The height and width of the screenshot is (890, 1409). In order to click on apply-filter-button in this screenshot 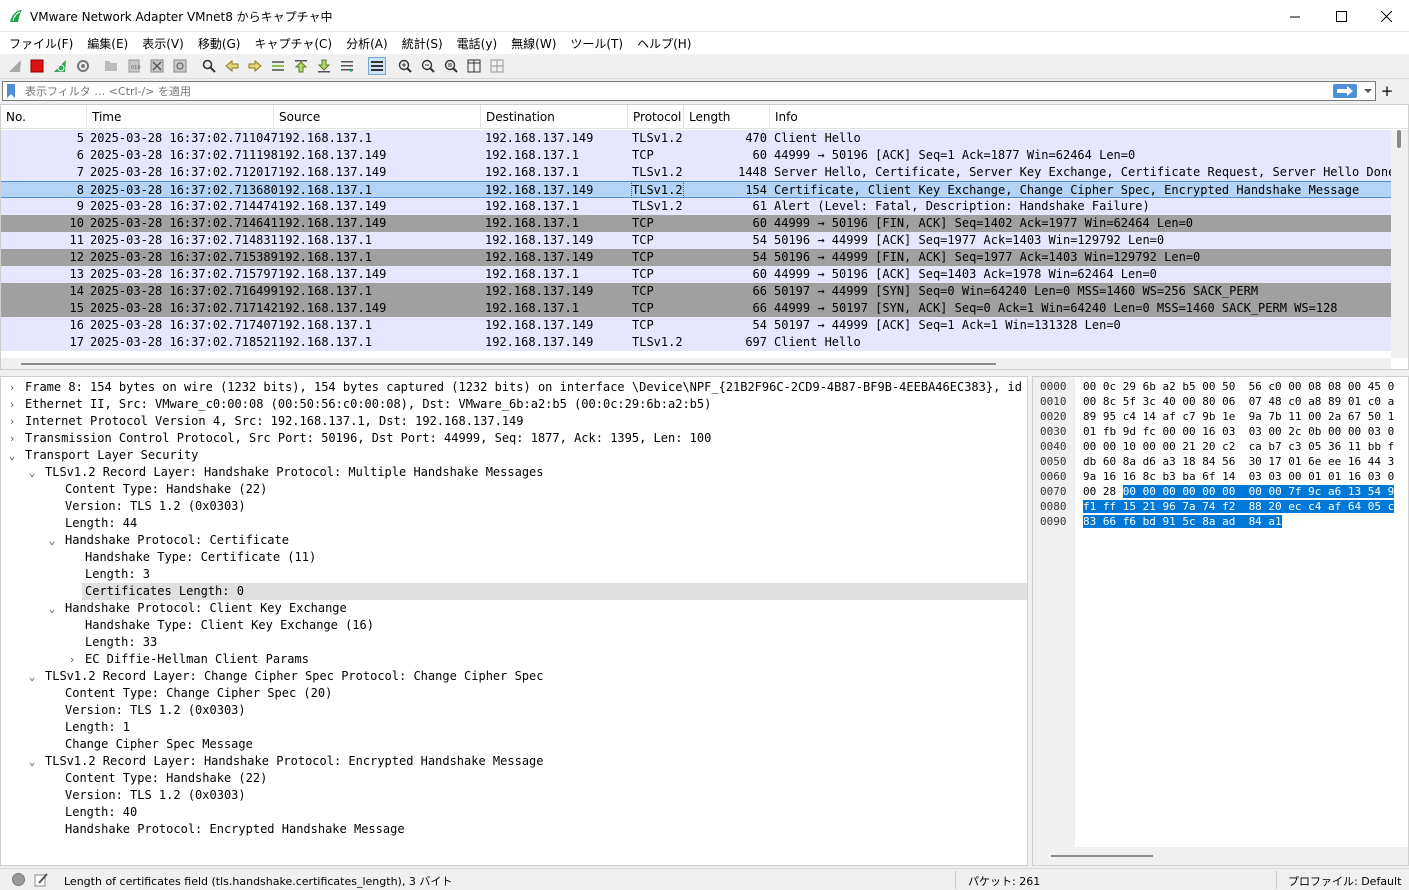, I will do `click(1345, 91)`.